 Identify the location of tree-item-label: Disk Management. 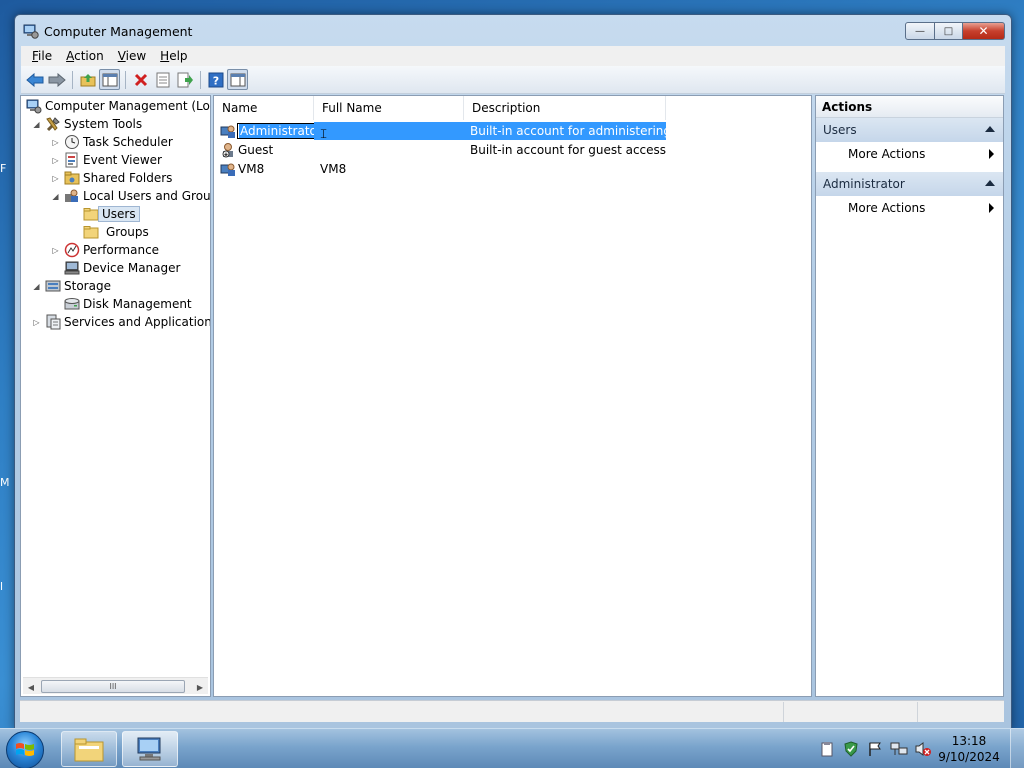
(137, 304).